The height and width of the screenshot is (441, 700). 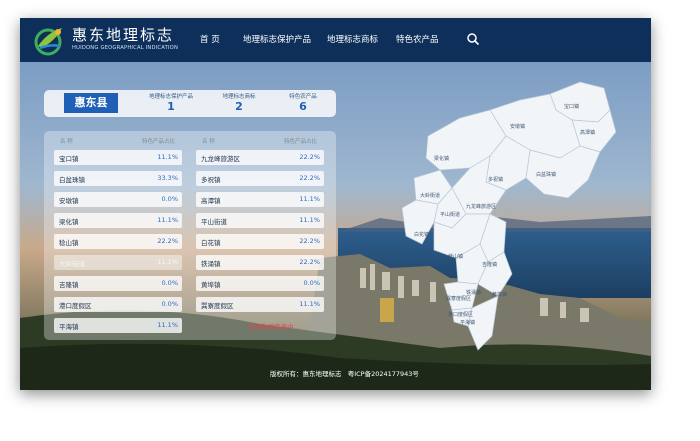 I want to click on map-label: 白盆珠镇, so click(x=546, y=174).